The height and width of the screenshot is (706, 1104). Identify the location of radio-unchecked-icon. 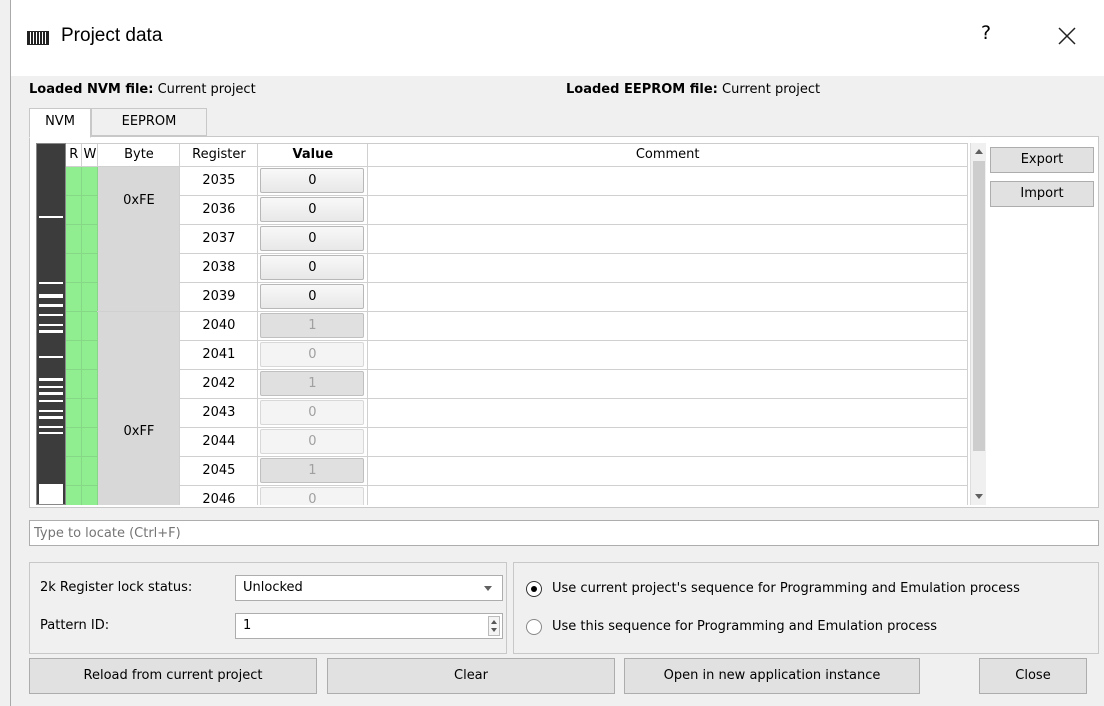
(534, 627).